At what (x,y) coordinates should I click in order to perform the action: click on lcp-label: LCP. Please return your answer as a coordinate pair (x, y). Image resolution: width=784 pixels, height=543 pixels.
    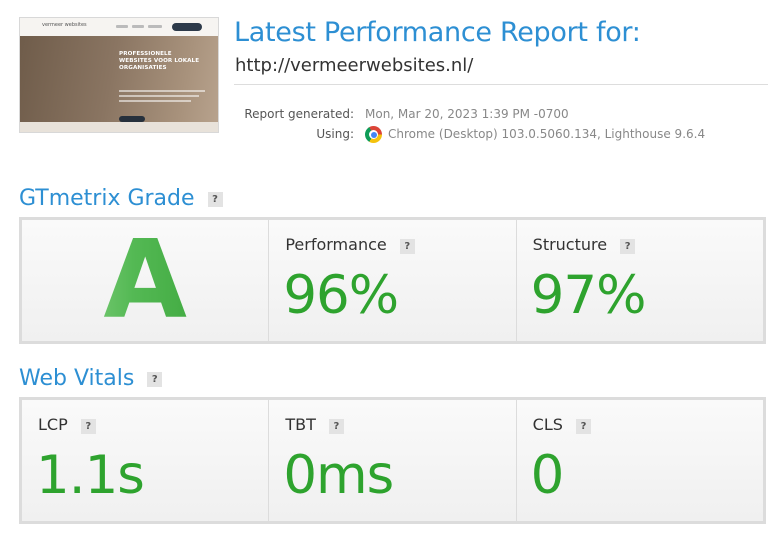
    Looking at the image, I should click on (53, 424).